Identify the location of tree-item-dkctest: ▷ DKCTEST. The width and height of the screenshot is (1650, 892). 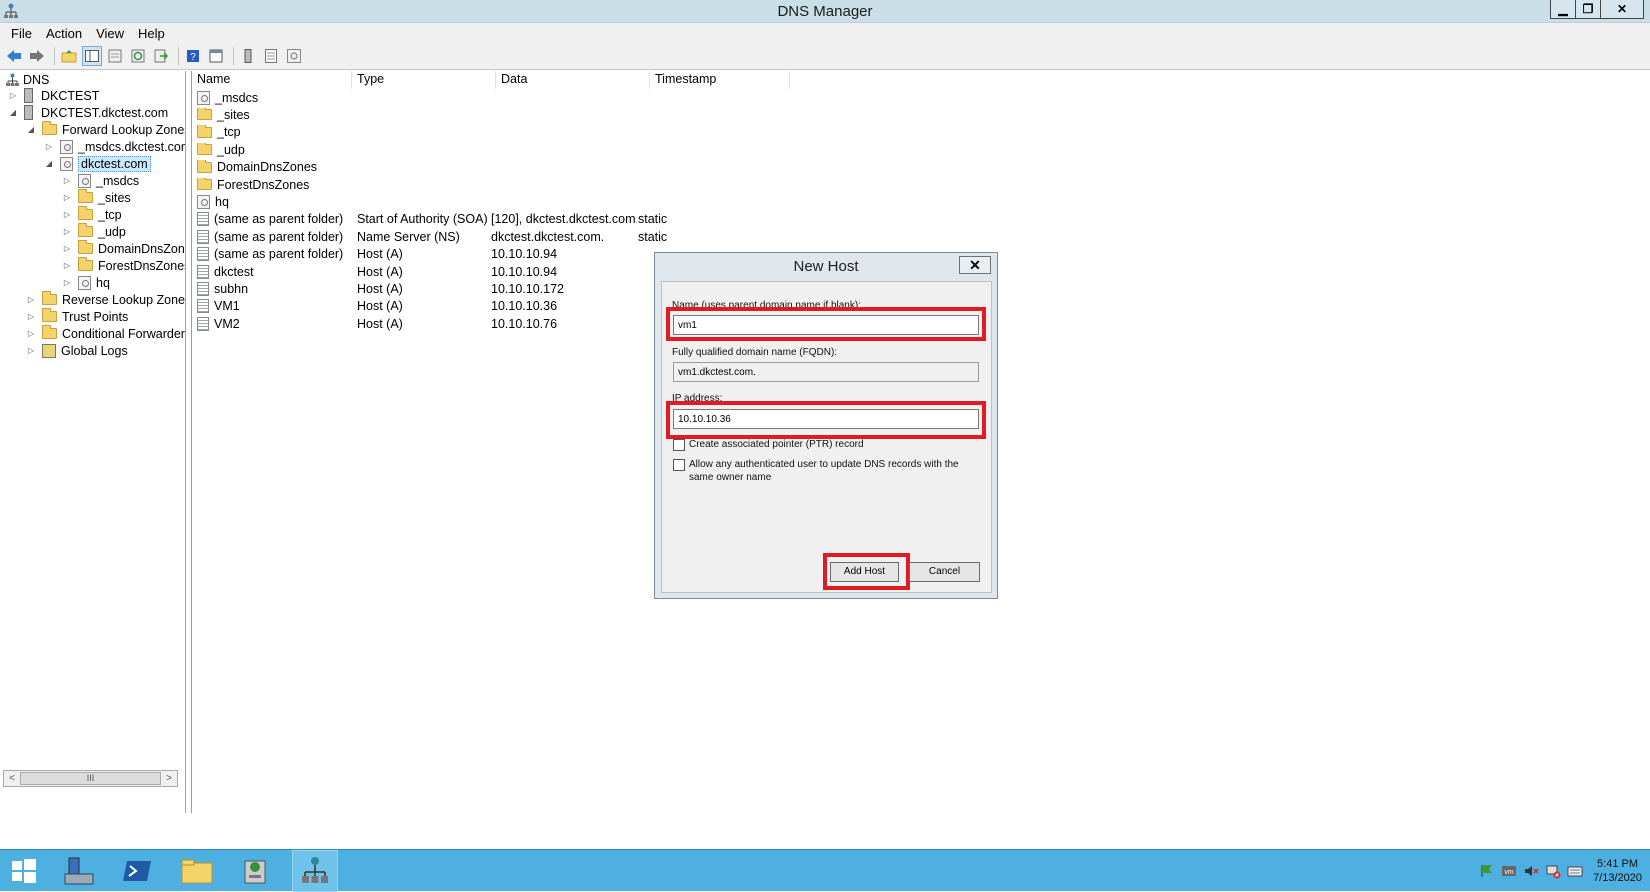
(53, 95).